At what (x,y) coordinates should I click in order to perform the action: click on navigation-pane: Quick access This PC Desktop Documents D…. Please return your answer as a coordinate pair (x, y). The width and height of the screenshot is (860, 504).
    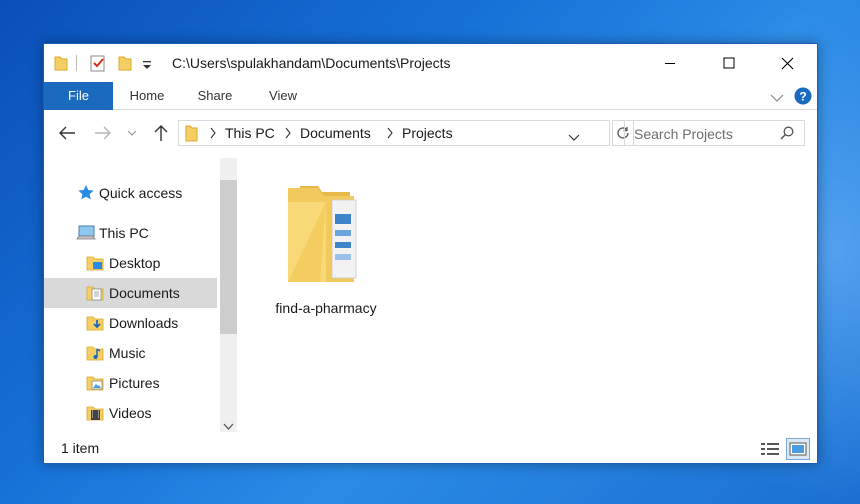
    Looking at the image, I should click on (141, 294).